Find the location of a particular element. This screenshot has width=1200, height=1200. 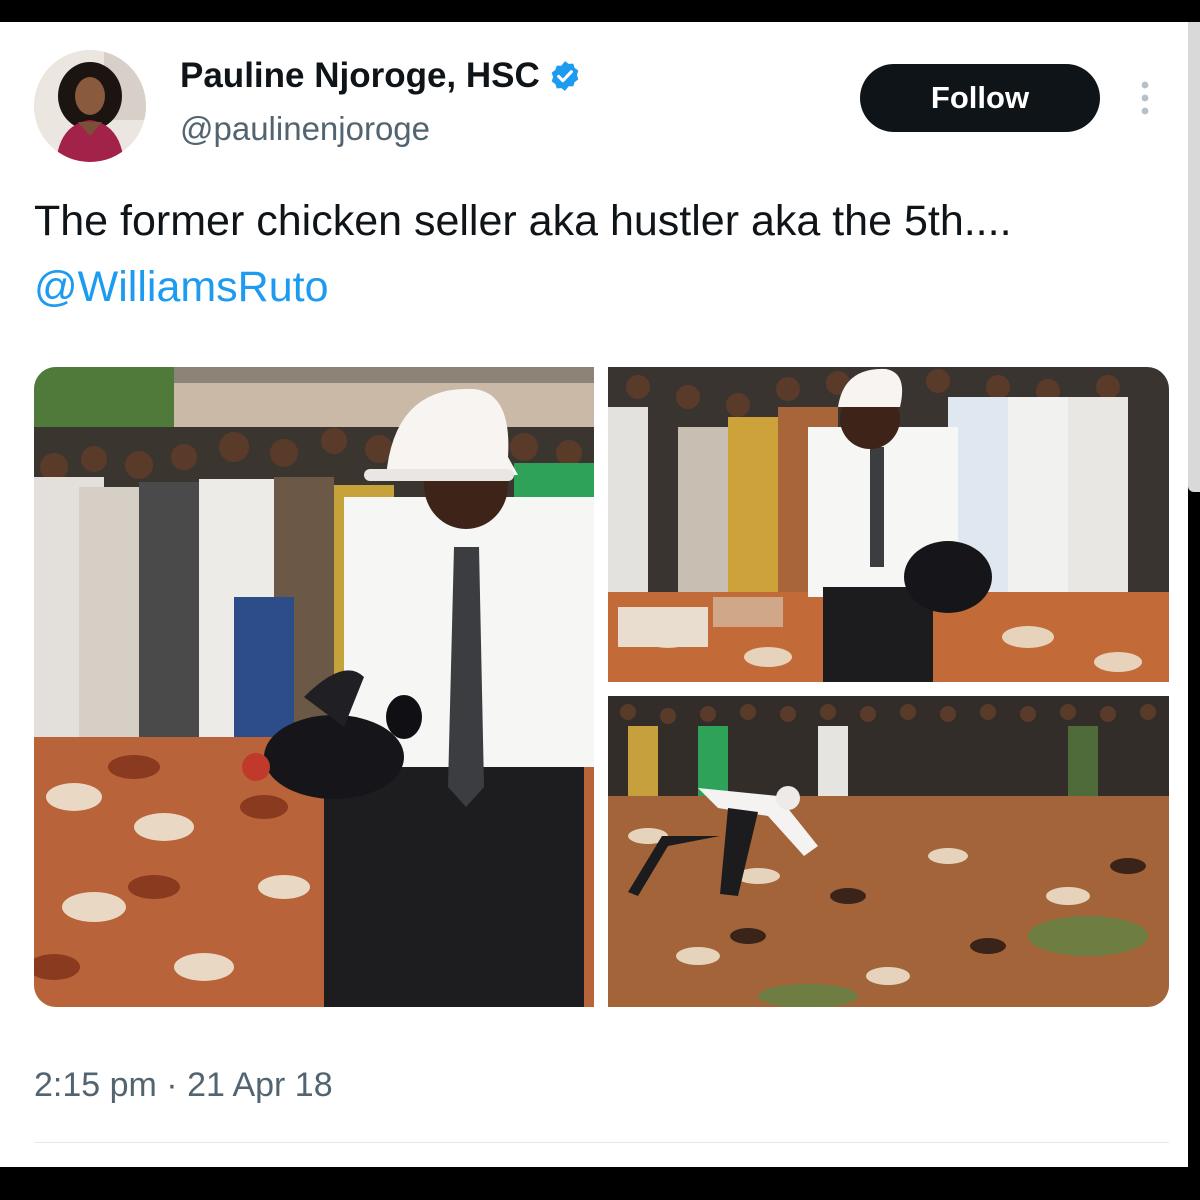

scrollbar is located at coordinates (1194, 257).